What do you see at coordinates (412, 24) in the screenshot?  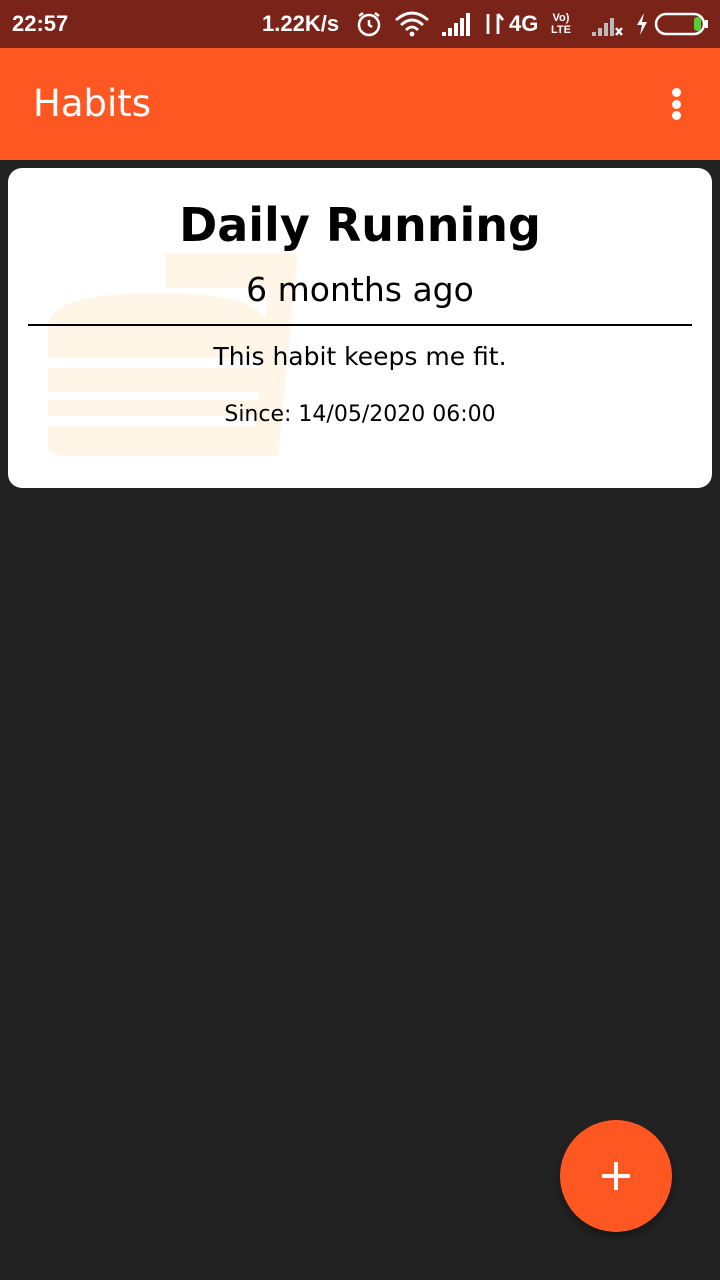 I see `wifi-icon` at bounding box center [412, 24].